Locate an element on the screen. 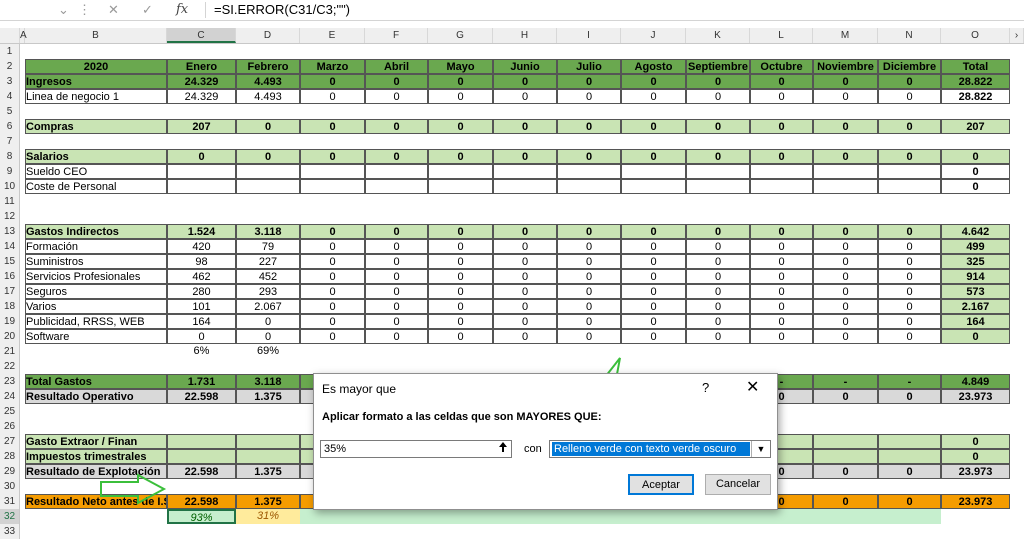 The image size is (1024, 539). row-header: 9 is located at coordinates (10, 171).